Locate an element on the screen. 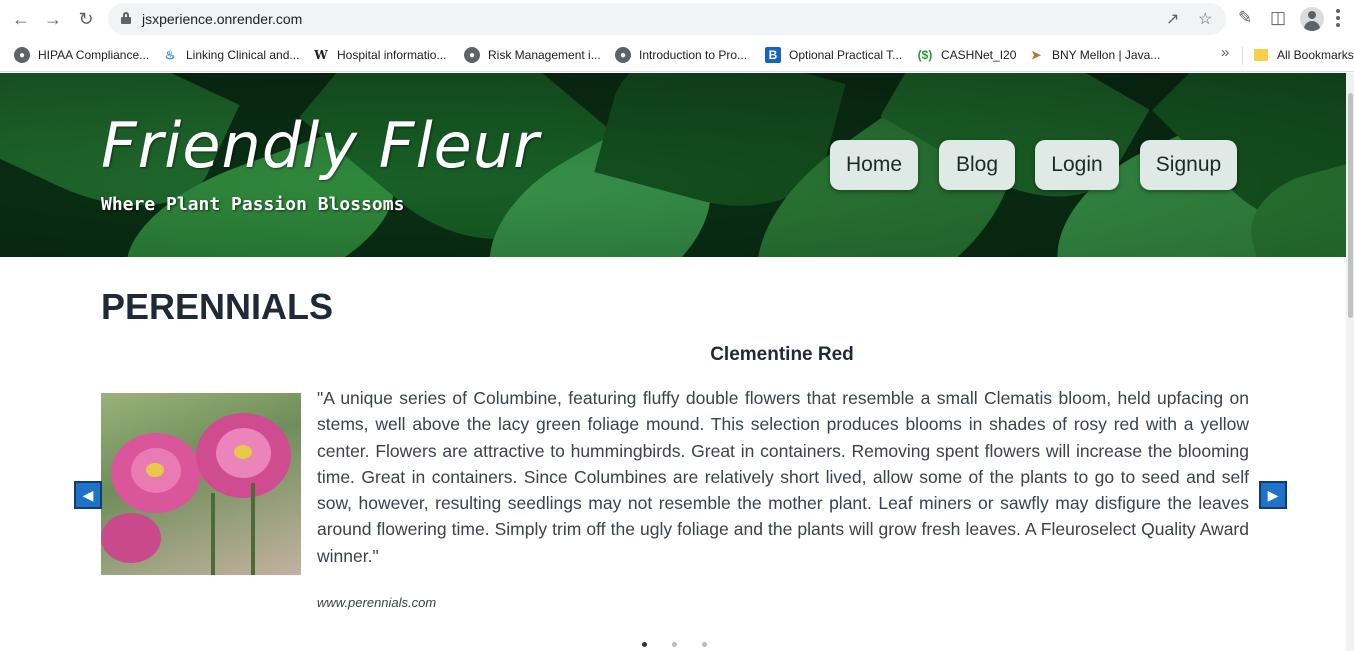 This screenshot has height=651, width=1354. bookmark-cashnet: ($) CASHNet_I20 is located at coordinates (967, 55).